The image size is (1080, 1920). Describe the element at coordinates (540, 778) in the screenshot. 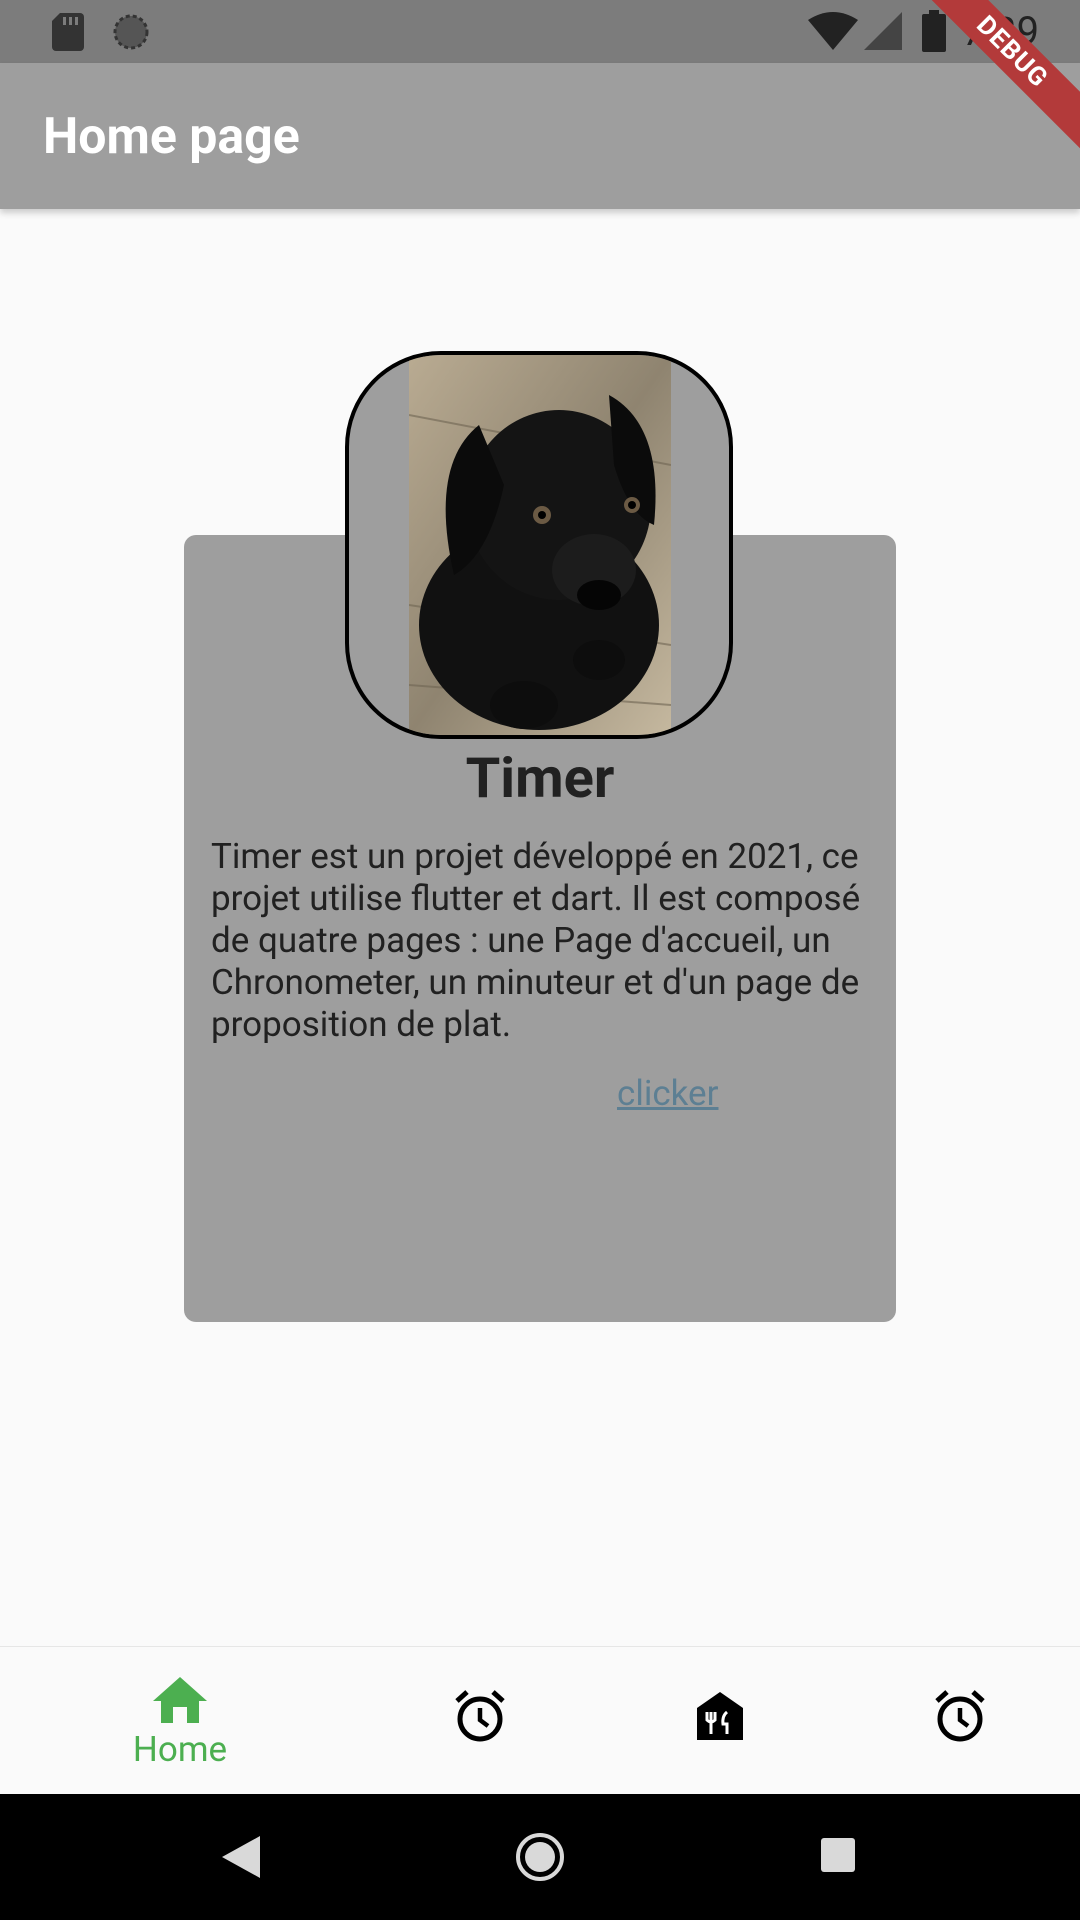

I see `card-title: Timer` at that location.